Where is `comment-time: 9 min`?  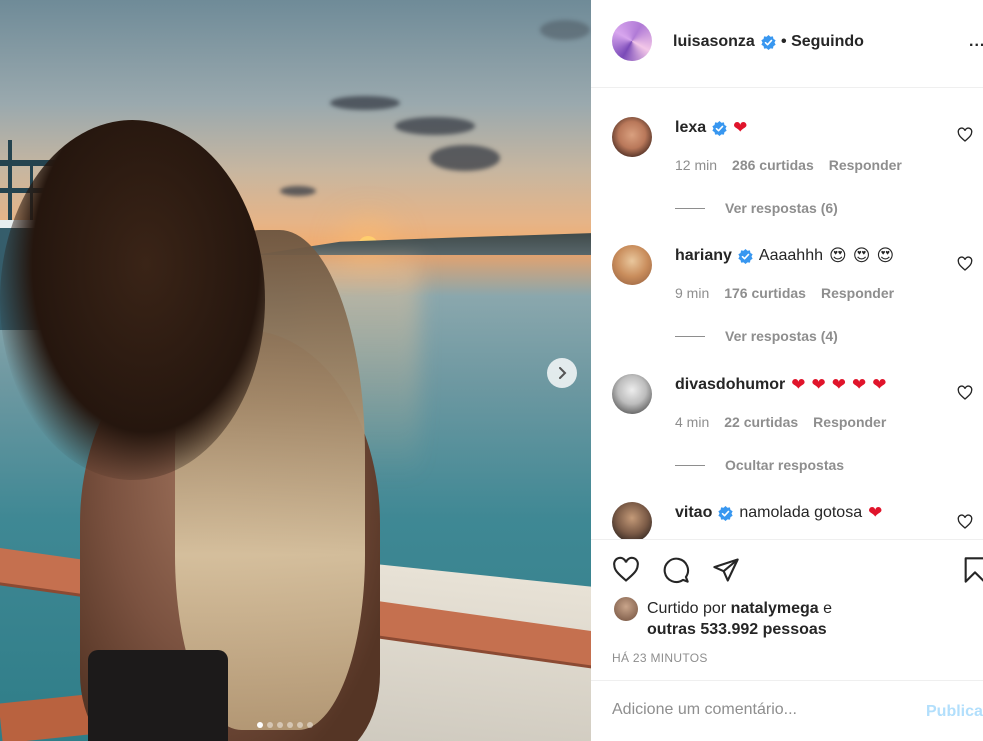 comment-time: 9 min is located at coordinates (692, 293).